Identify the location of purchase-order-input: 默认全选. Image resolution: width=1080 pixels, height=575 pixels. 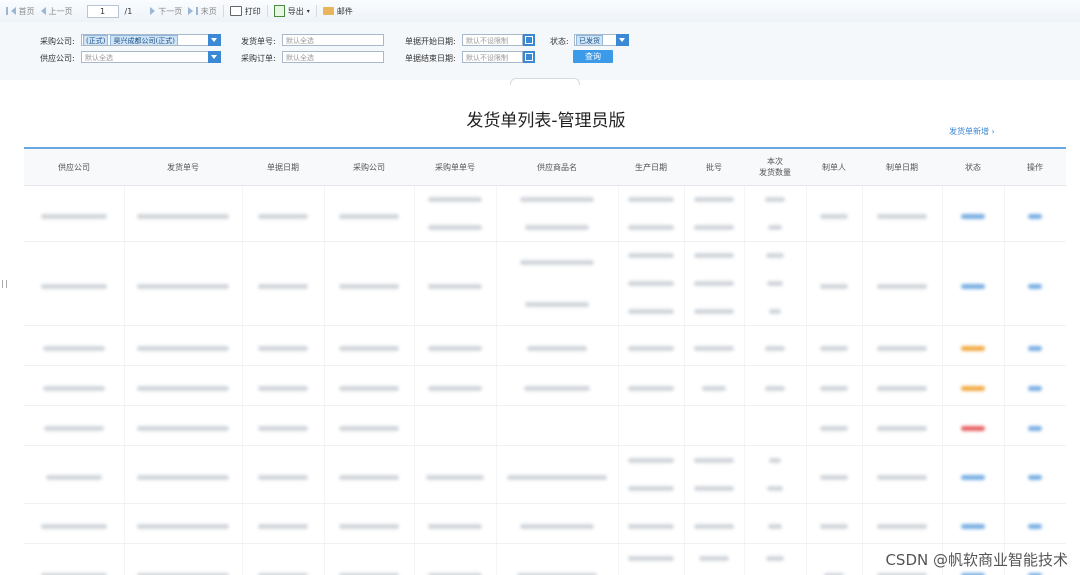
(333, 57).